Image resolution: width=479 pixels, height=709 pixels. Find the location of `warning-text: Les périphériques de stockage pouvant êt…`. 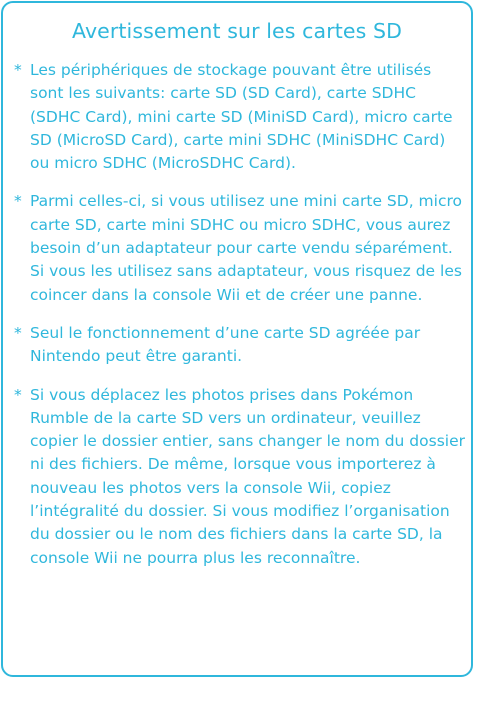

warning-text: Les périphériques de stockage pouvant êt… is located at coordinates (241, 117).